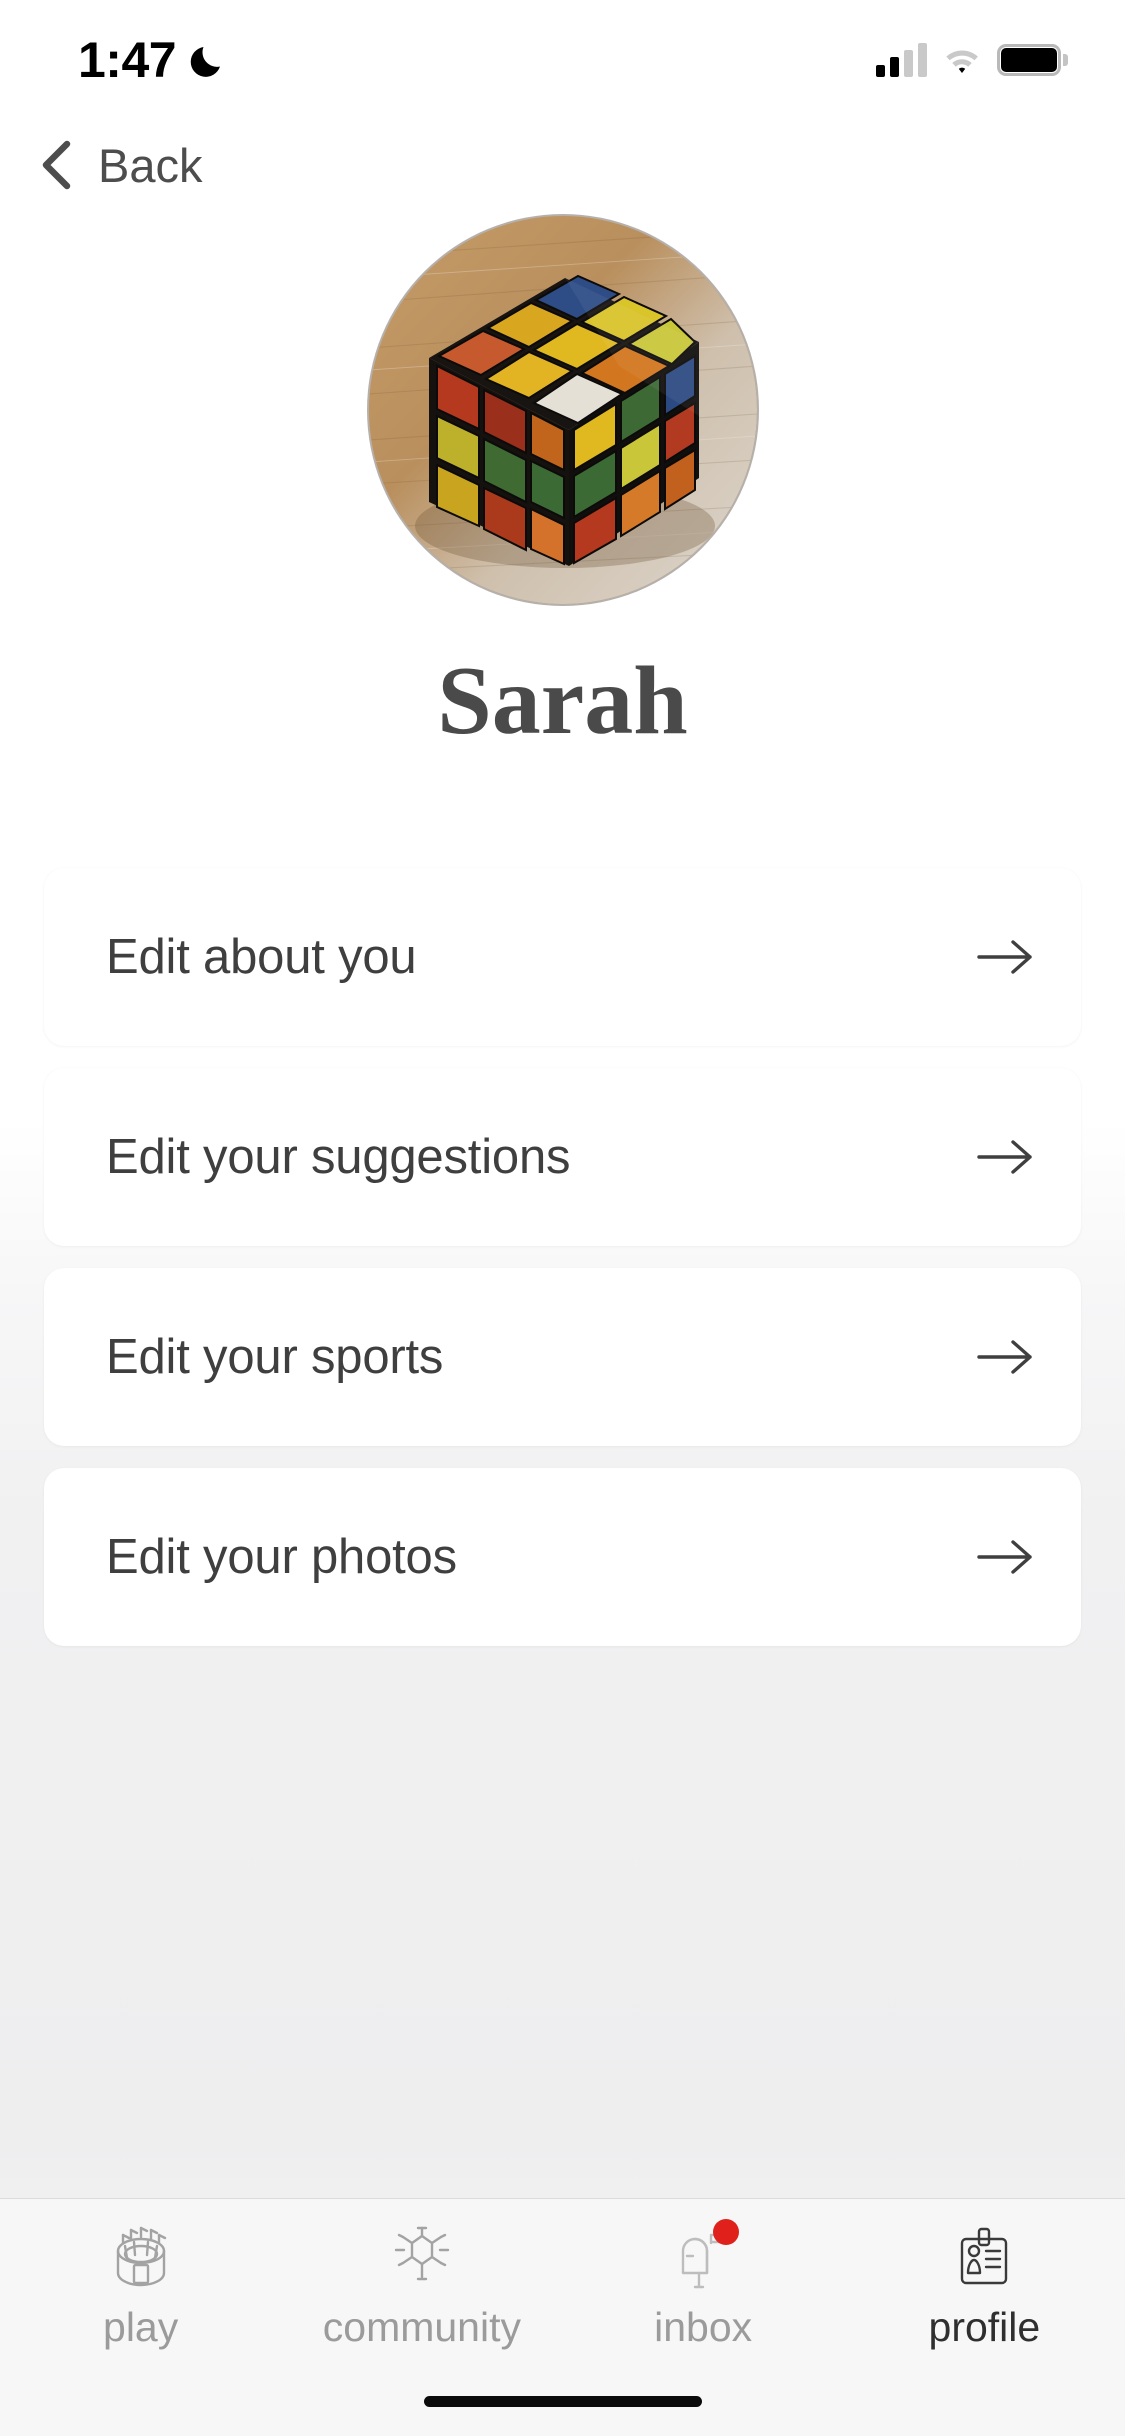 Image resolution: width=1125 pixels, height=2436 pixels. Describe the element at coordinates (422, 2259) in the screenshot. I see `network-icon` at that location.